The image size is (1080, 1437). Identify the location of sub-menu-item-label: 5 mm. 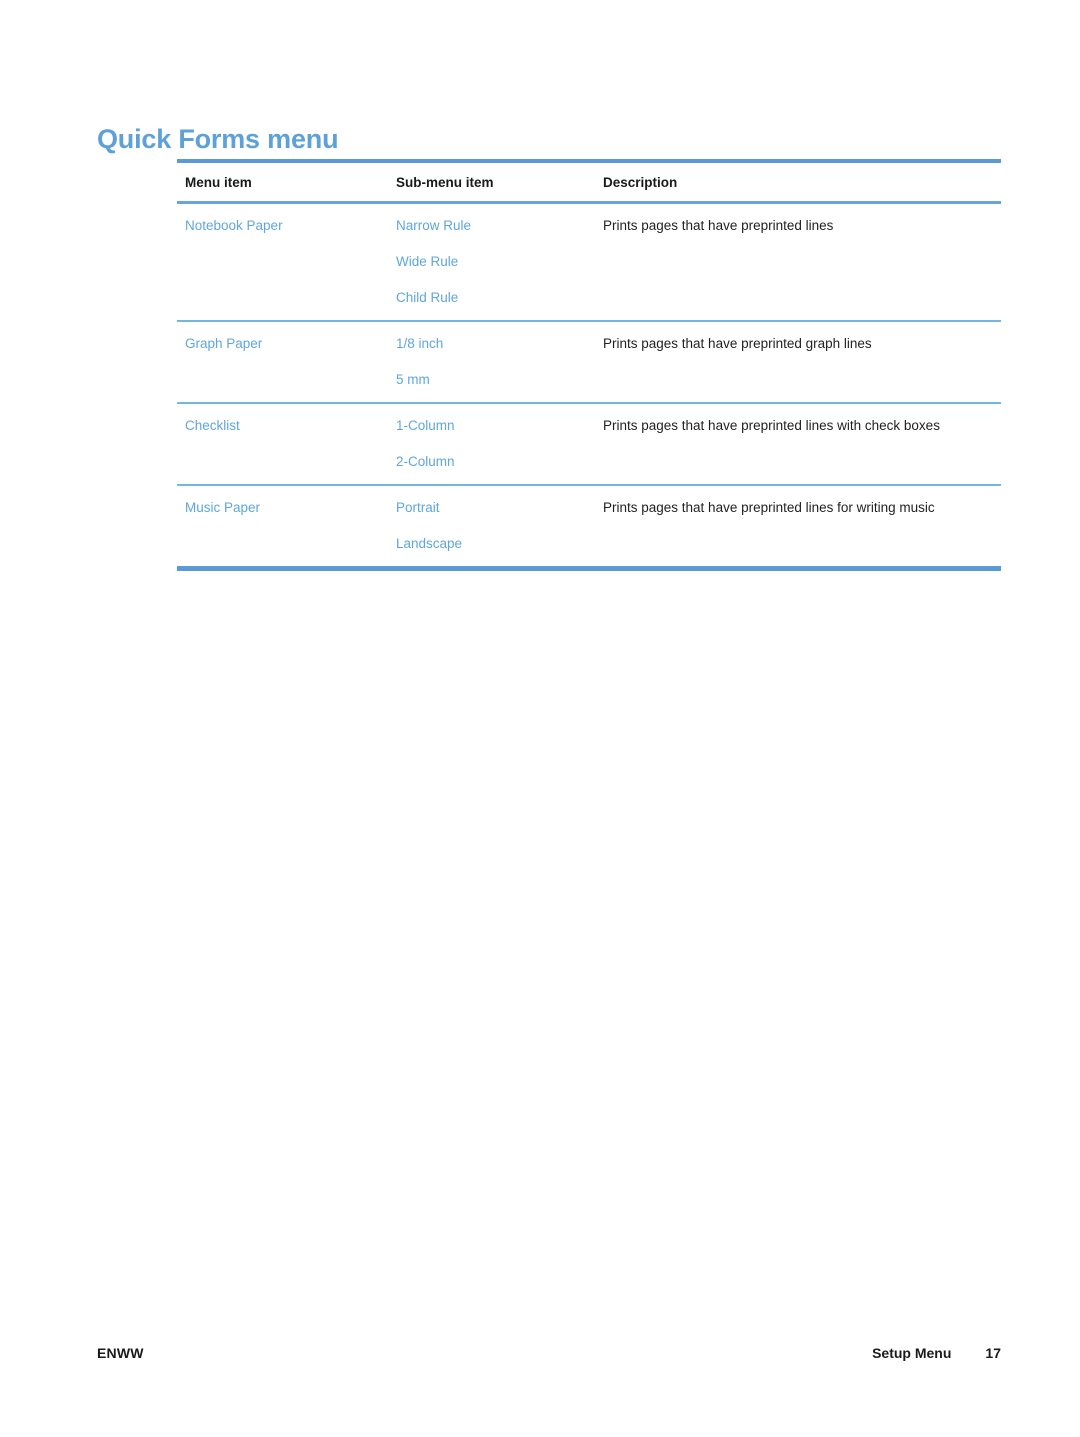
(413, 379).